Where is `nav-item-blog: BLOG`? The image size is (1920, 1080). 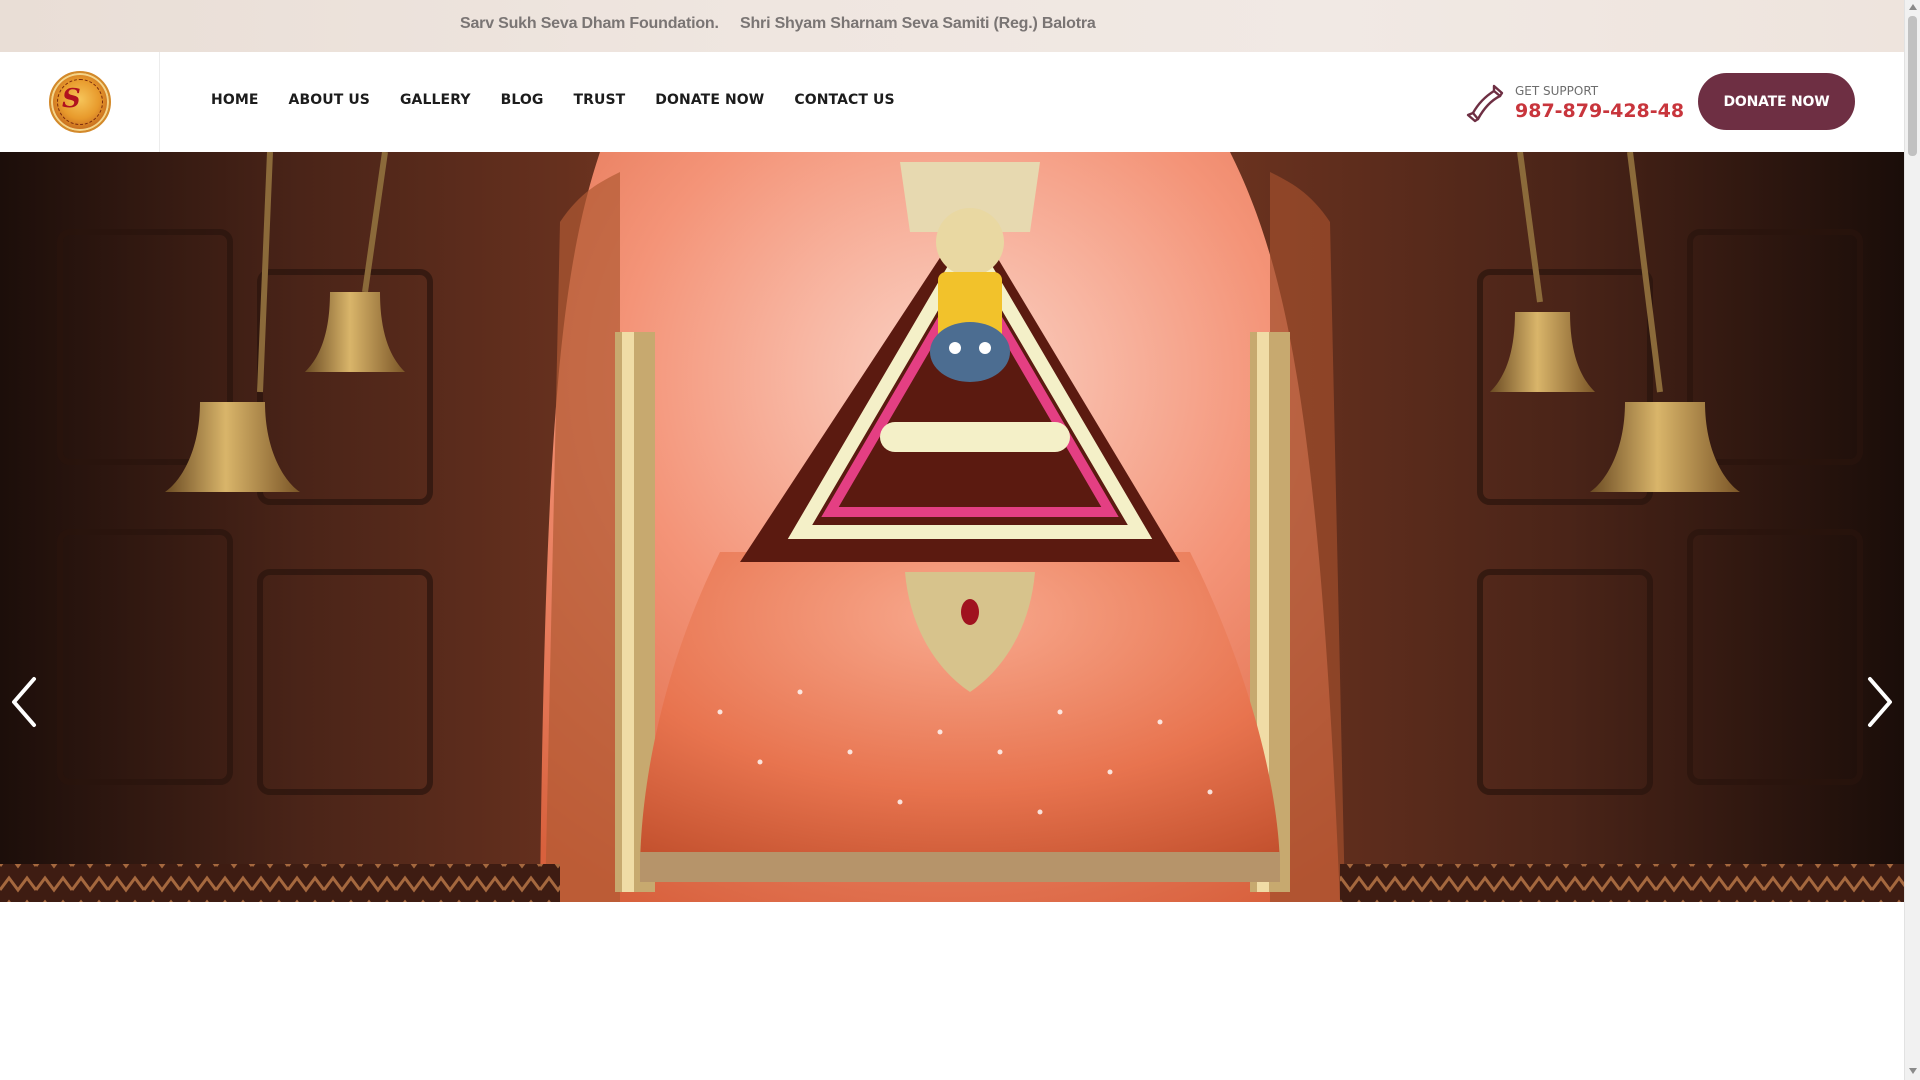
nav-item-blog: BLOG is located at coordinates (522, 100).